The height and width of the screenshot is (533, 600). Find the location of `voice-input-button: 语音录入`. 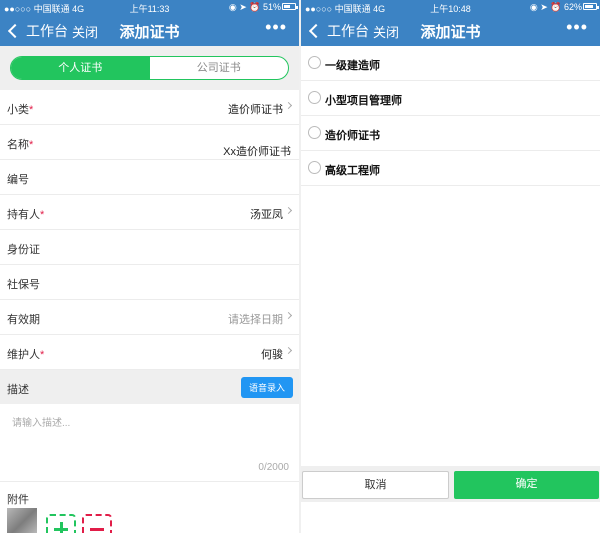

voice-input-button: 语音录入 is located at coordinates (266, 387).